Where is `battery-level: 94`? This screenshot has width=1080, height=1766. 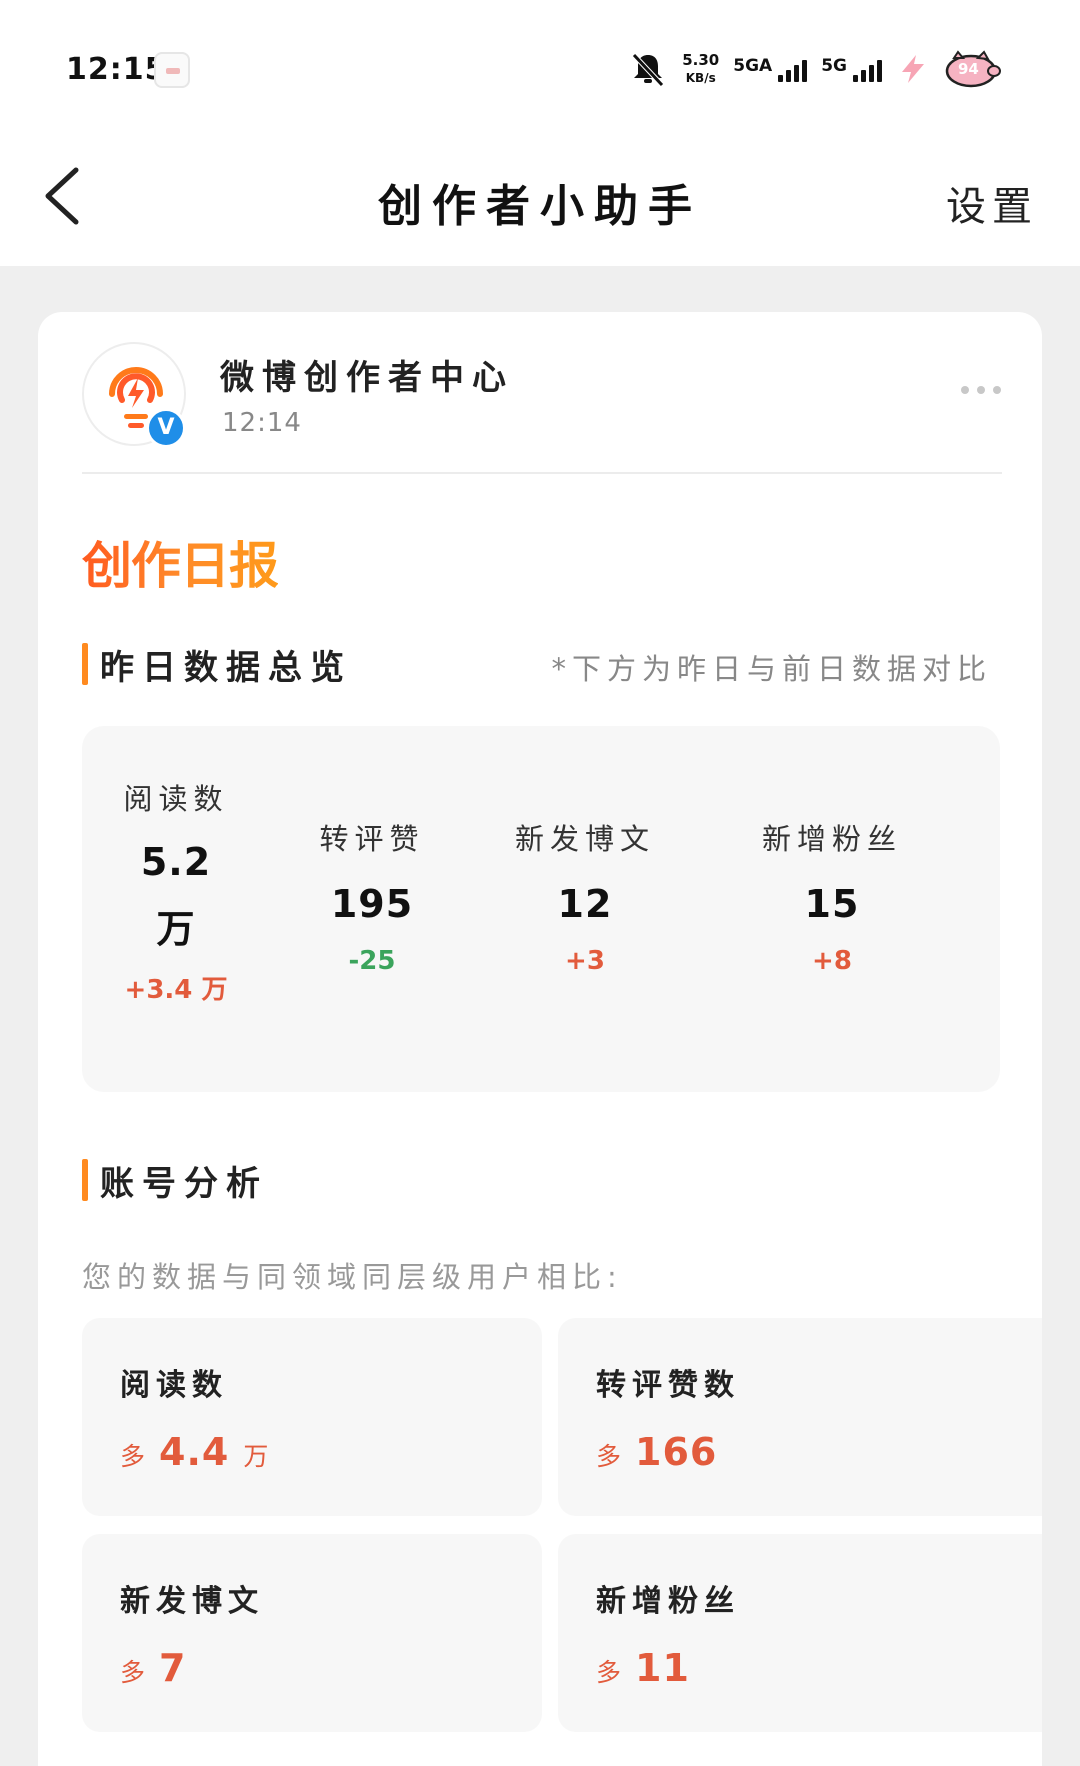 battery-level: 94 is located at coordinates (968, 69).